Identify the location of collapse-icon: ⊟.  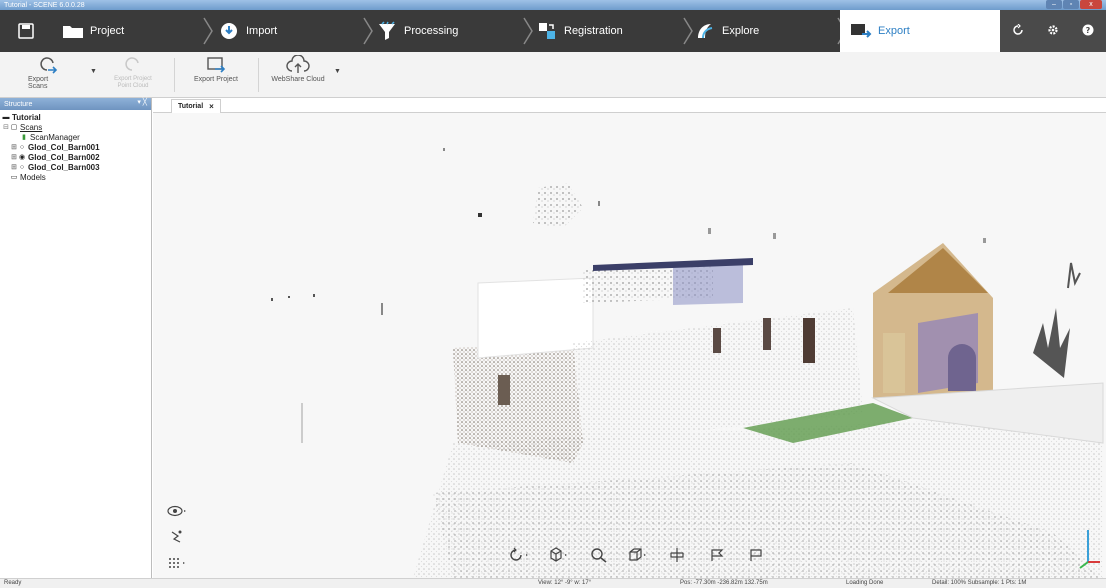
(6, 127).